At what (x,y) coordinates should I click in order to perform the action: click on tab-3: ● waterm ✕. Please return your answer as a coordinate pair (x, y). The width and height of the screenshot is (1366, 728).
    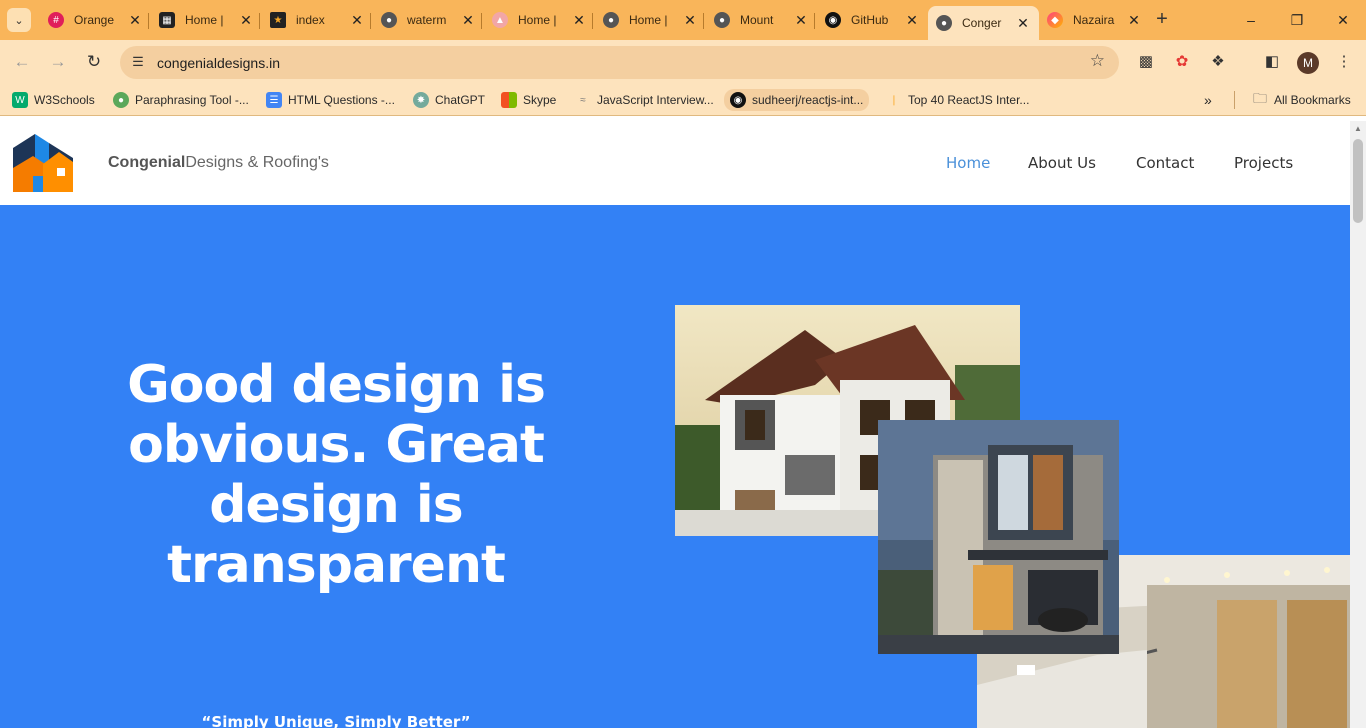
    Looking at the image, I should click on (428, 20).